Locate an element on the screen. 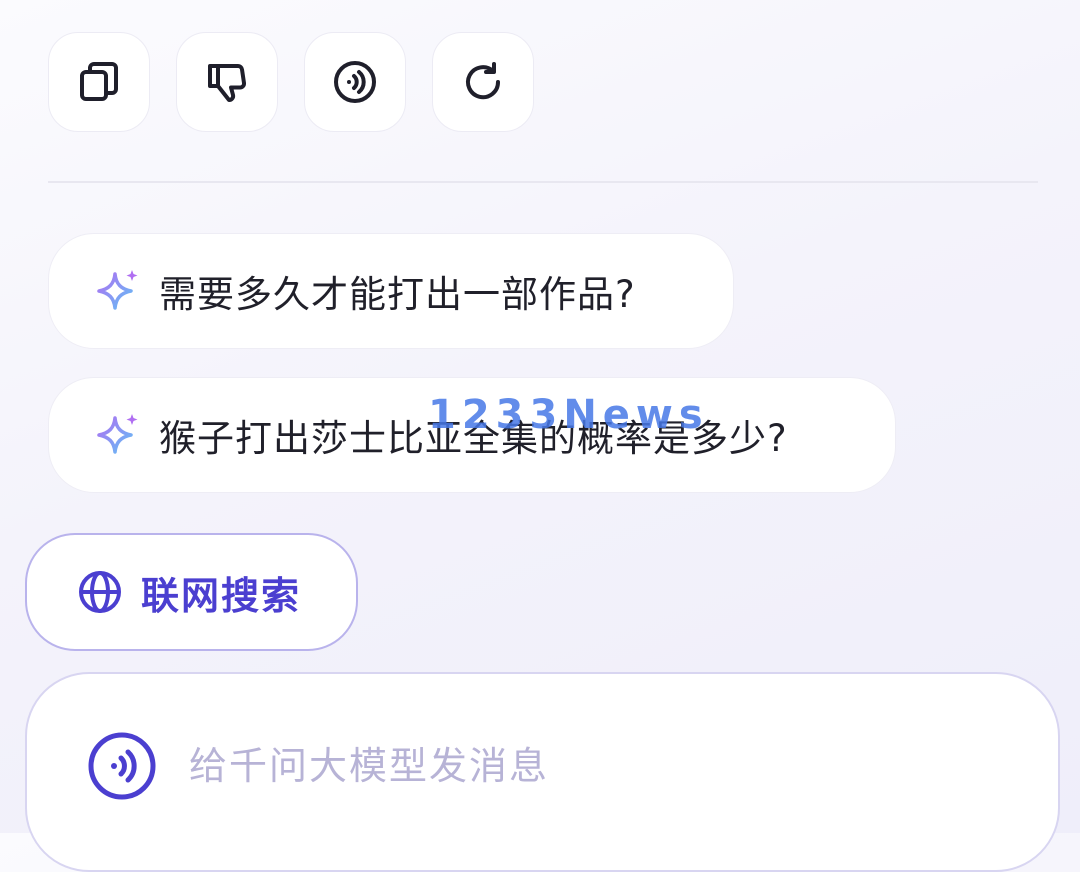 The width and height of the screenshot is (1080, 872). web-search-label: 联网搜索 is located at coordinates (221, 595).